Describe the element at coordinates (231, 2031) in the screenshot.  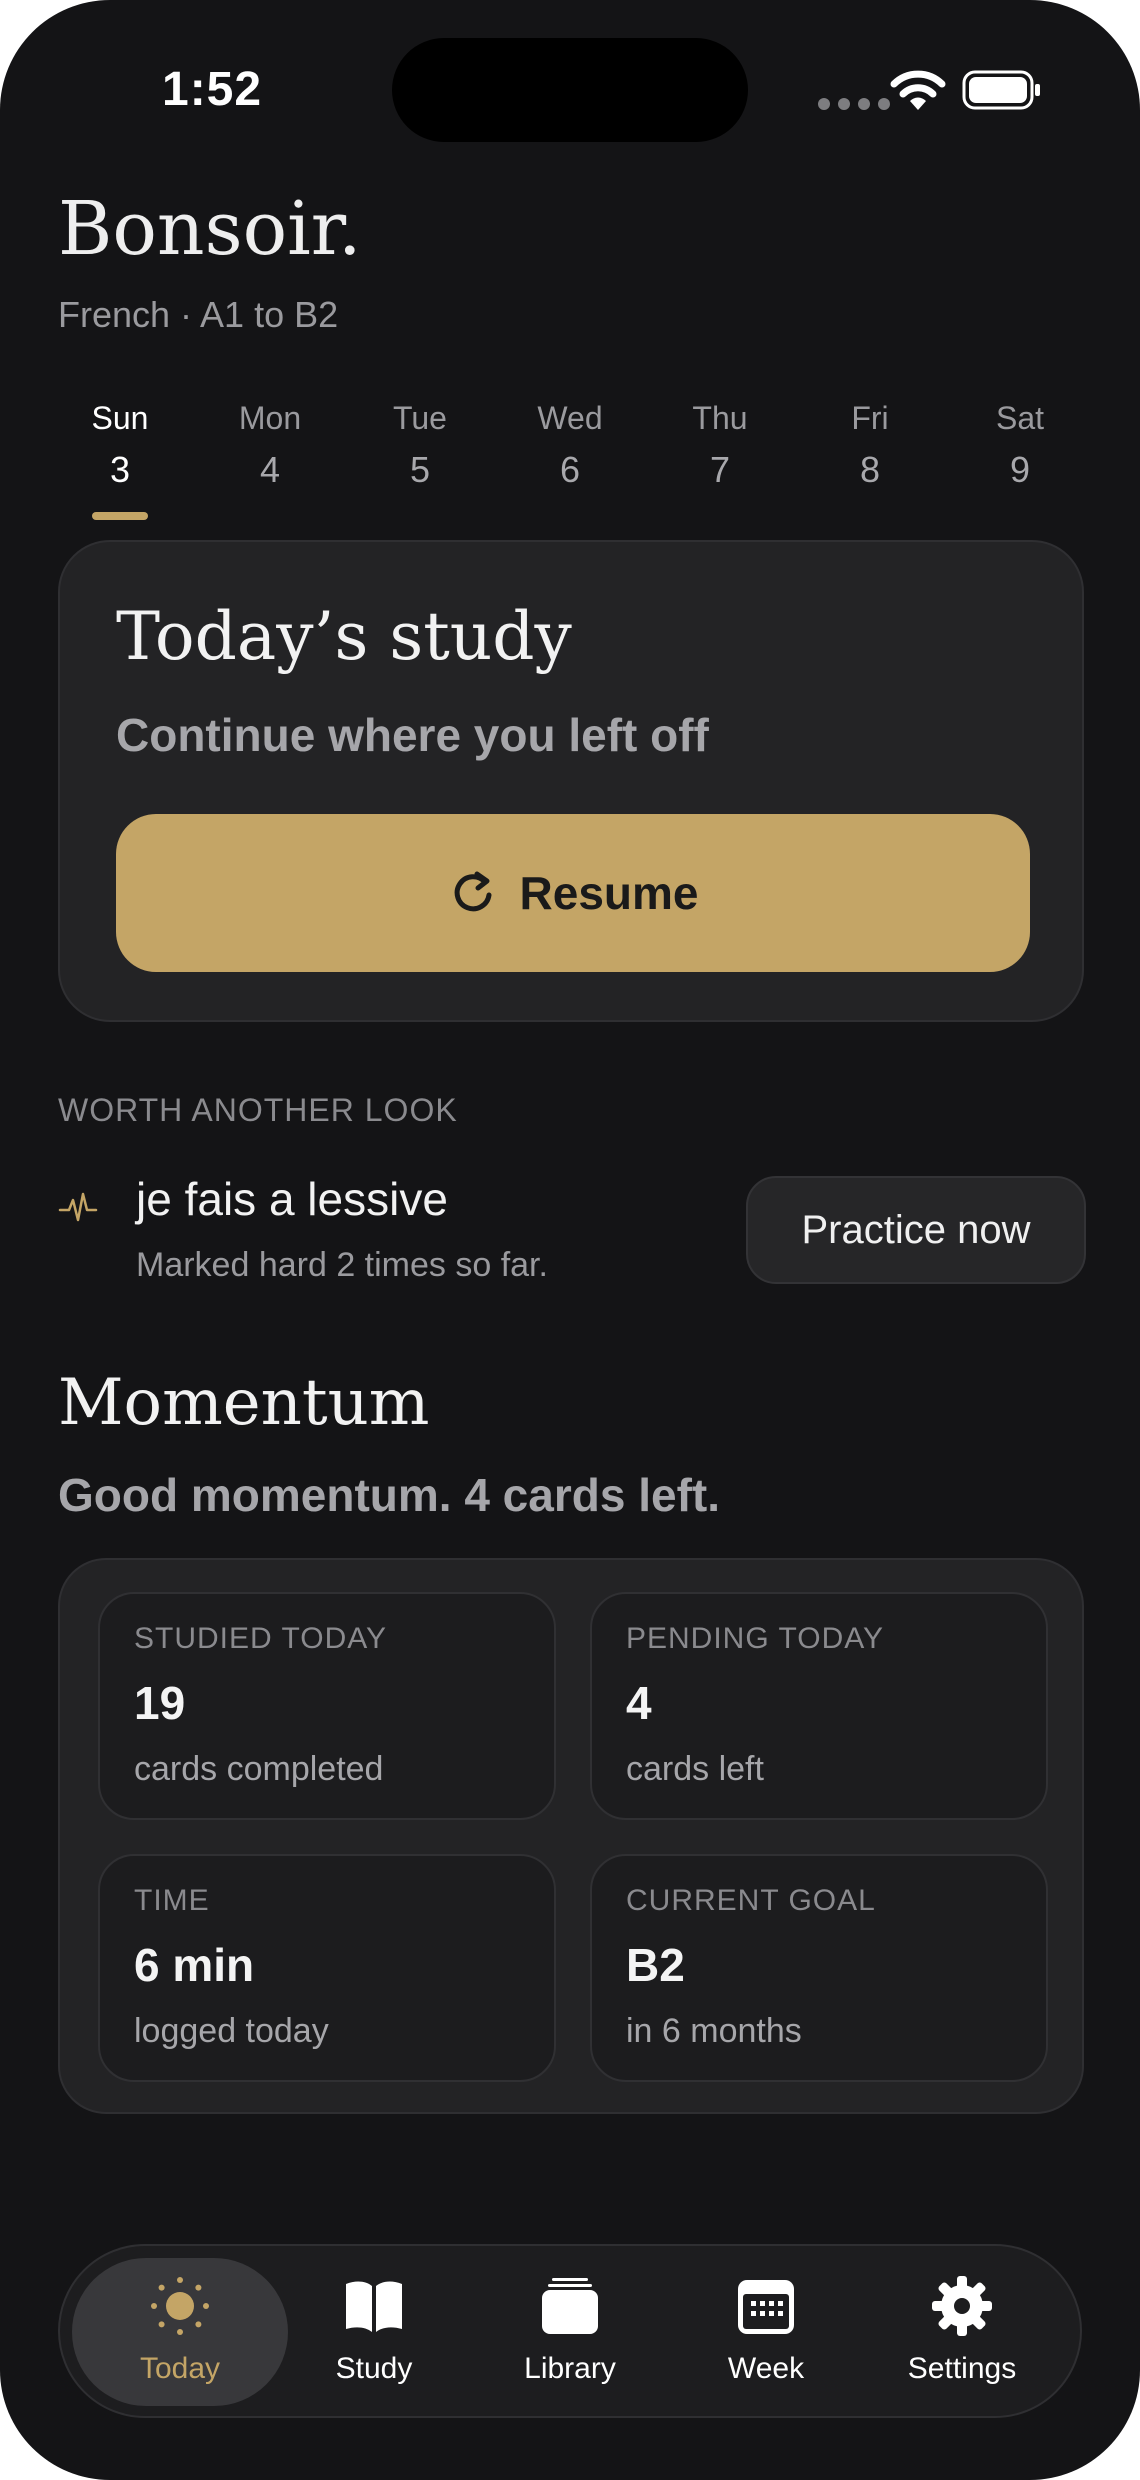
I see `stat-caption: logged today` at that location.